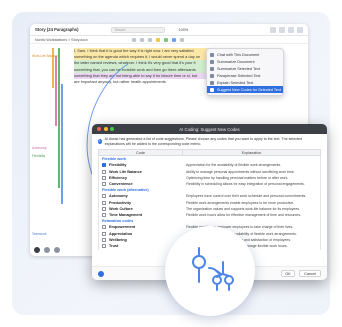 This screenshot has height=327, width=342. What do you see at coordinates (122, 227) in the screenshot?
I see `code-name: Empowerment` at bounding box center [122, 227].